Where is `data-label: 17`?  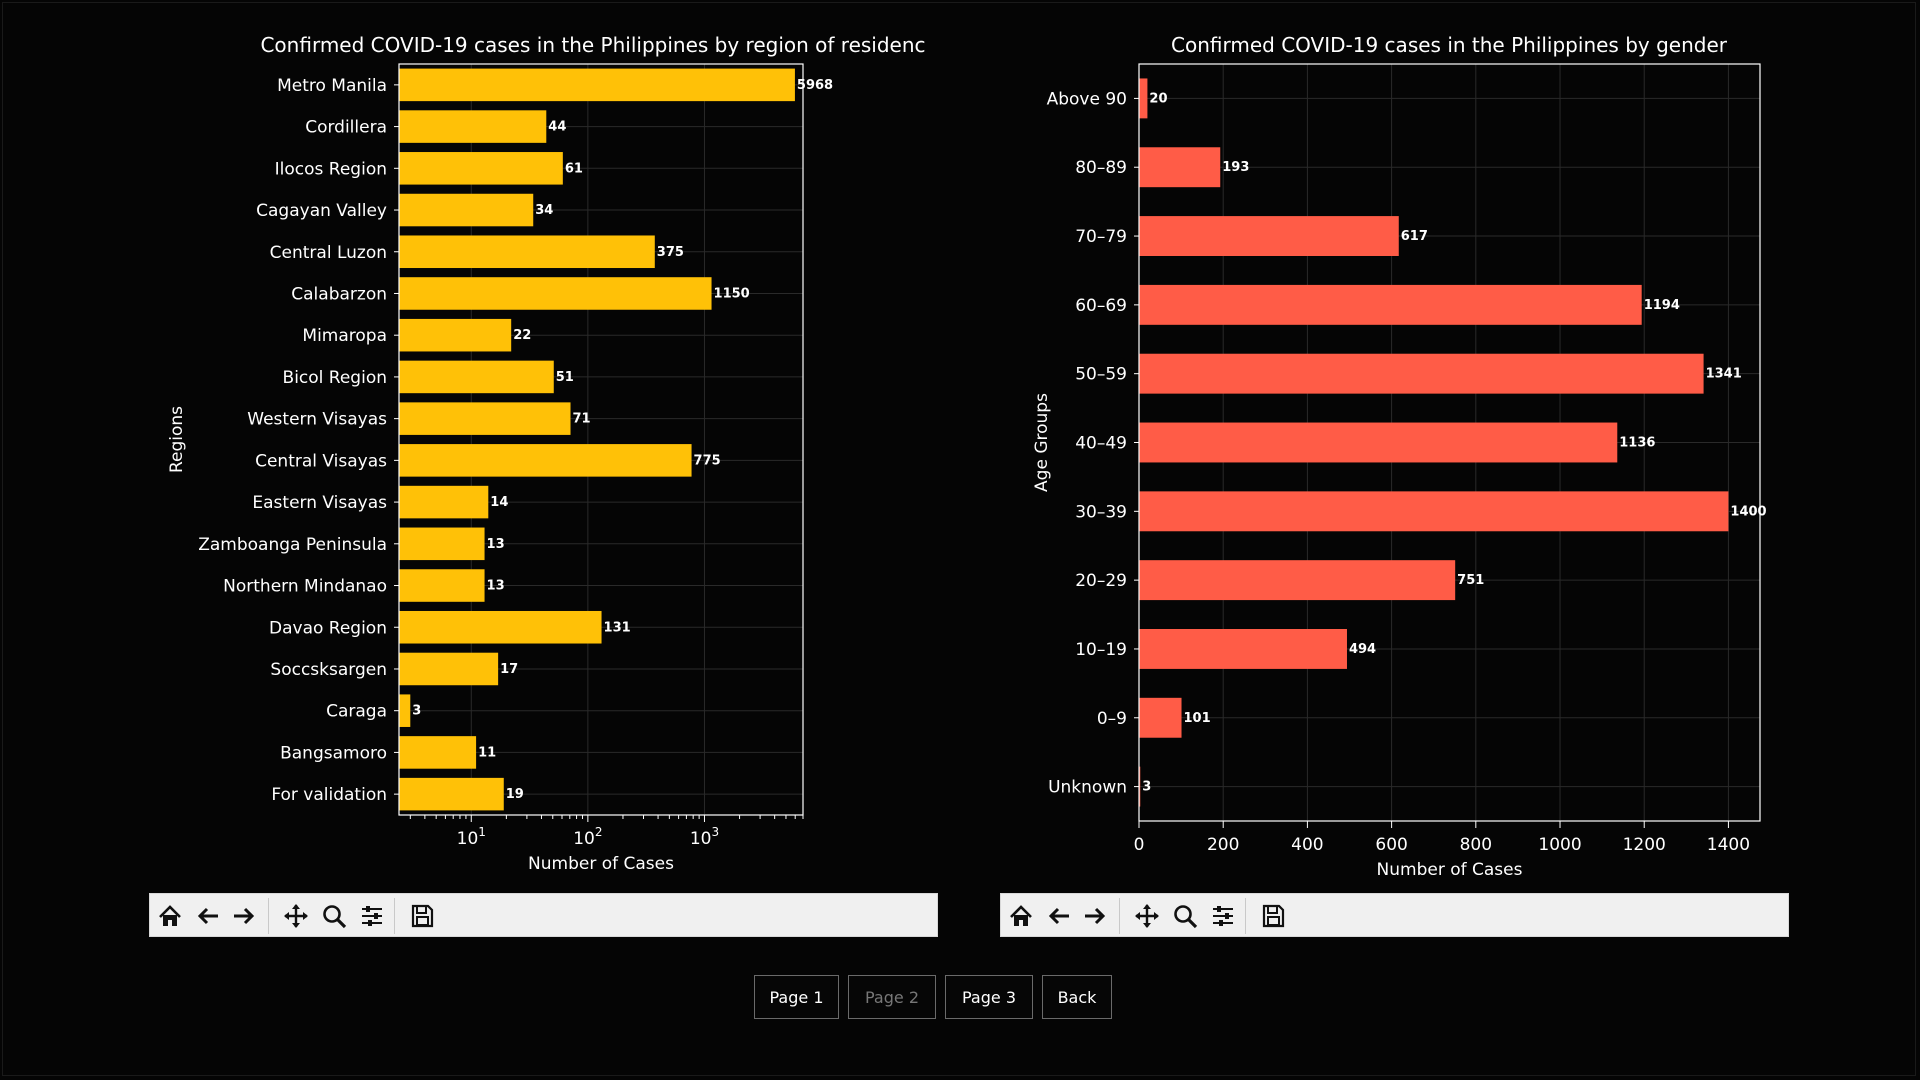
data-label: 17 is located at coordinates (509, 669).